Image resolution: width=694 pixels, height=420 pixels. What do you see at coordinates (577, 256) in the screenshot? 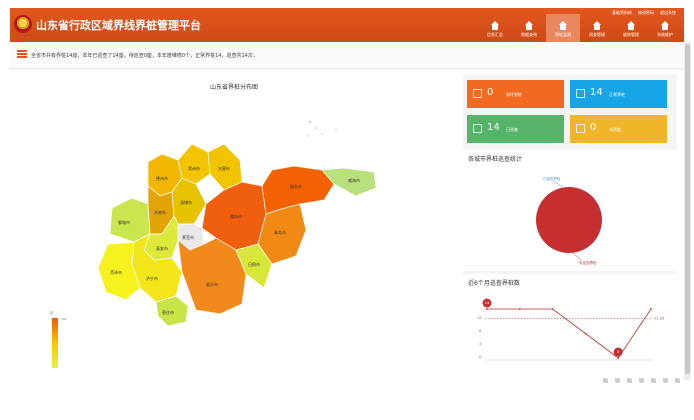
I see `pie-leader-uninspected` at bounding box center [577, 256].